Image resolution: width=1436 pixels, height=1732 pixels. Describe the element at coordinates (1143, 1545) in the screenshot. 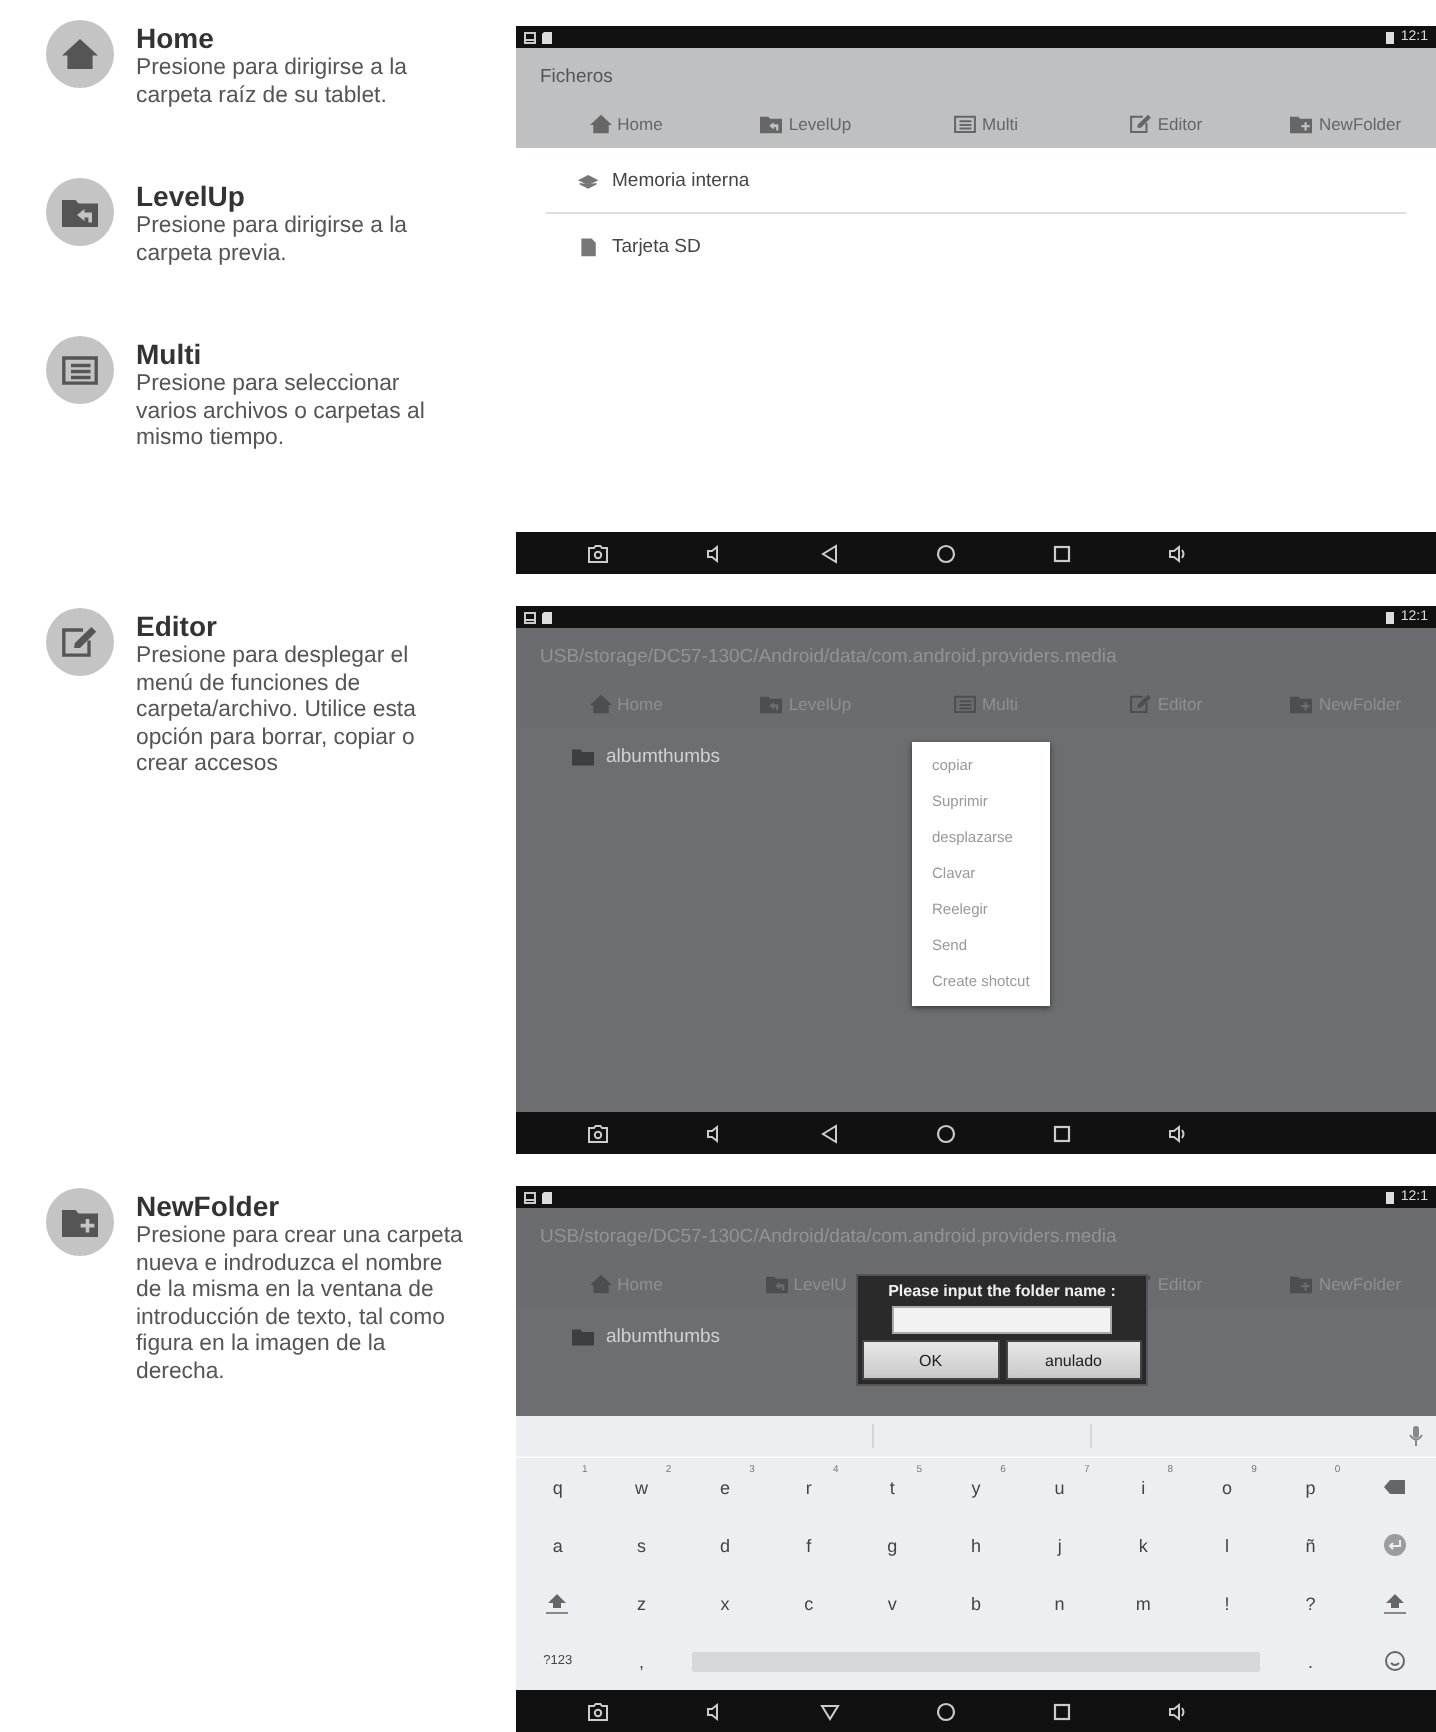

I see `keyboard-key: k` at that location.